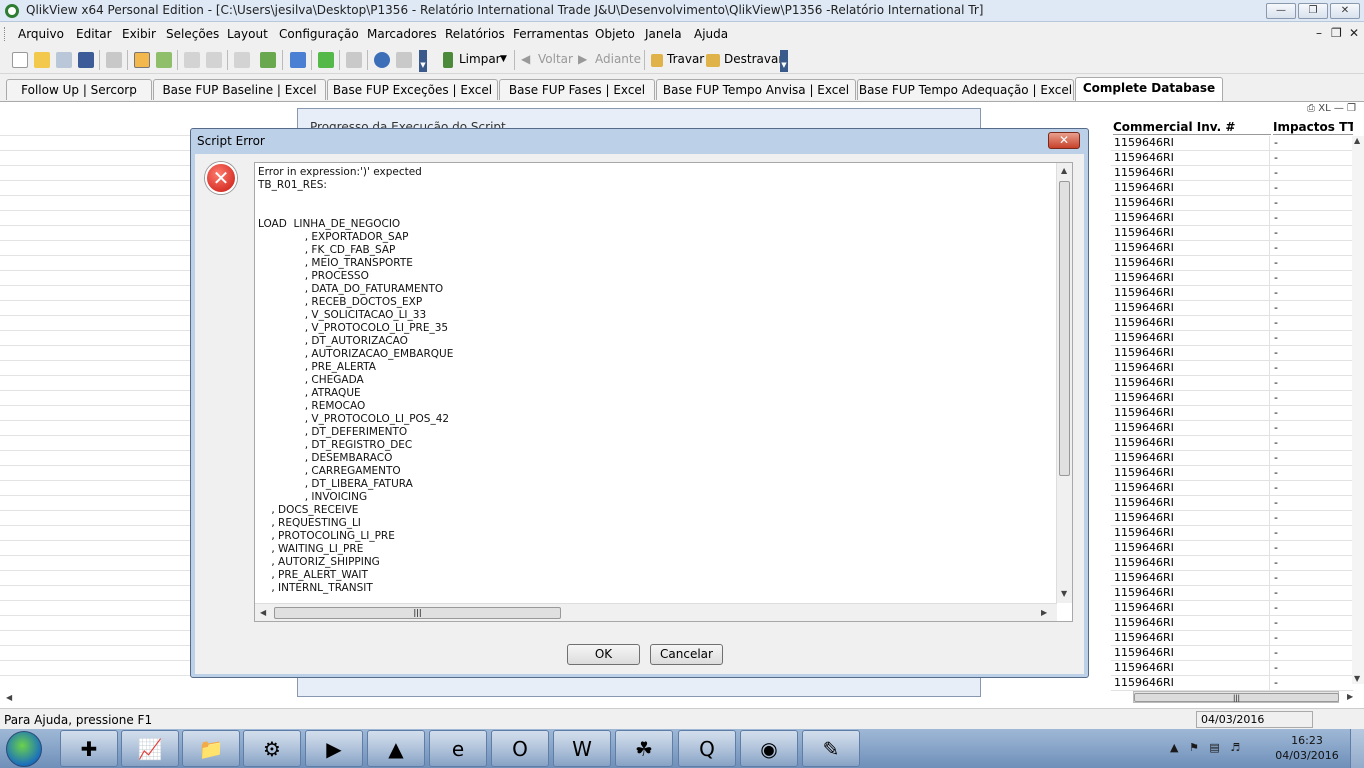 This screenshot has height=768, width=1364. I want to click on toolbar-overflow-icon: ▼, so click(784, 61).